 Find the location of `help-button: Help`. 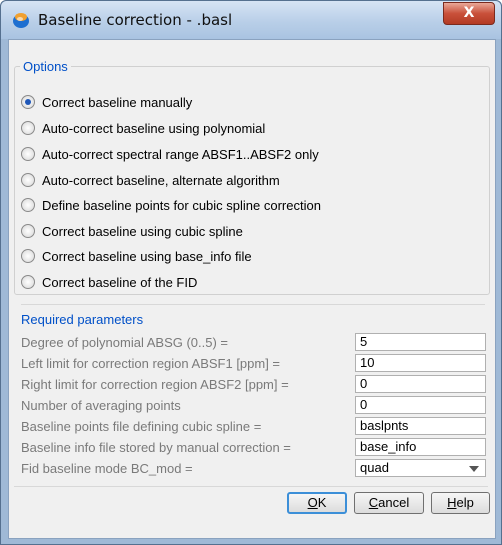

help-button: Help is located at coordinates (460, 503).